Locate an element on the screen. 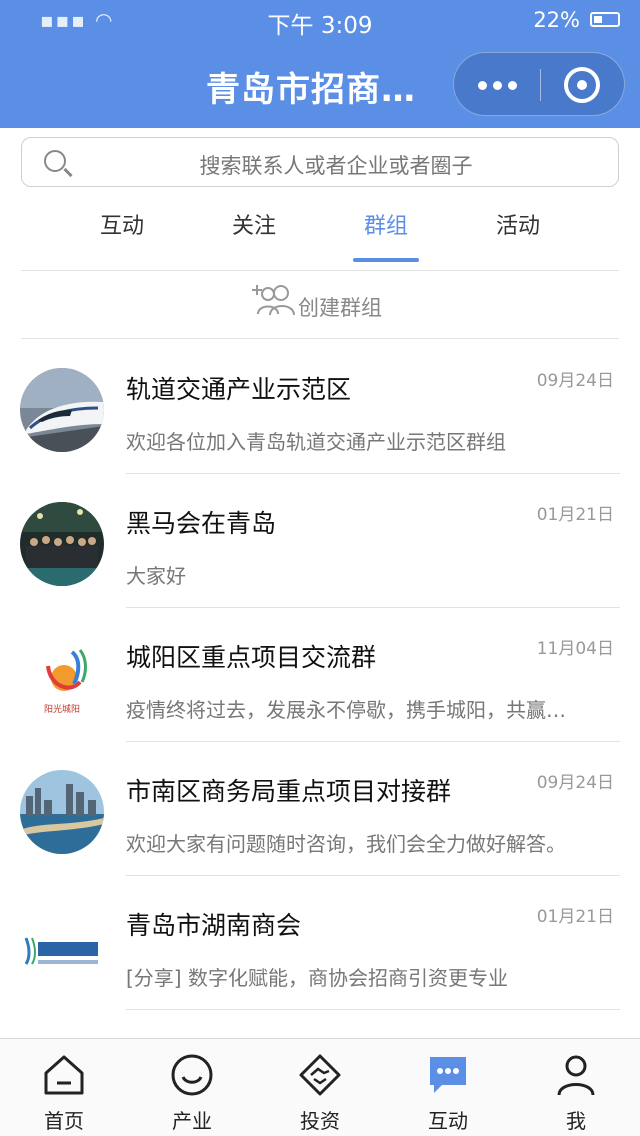 Image resolution: width=640 pixels, height=1136 pixels. group-name: 城阳区重点项目交流群 is located at coordinates (251, 657).